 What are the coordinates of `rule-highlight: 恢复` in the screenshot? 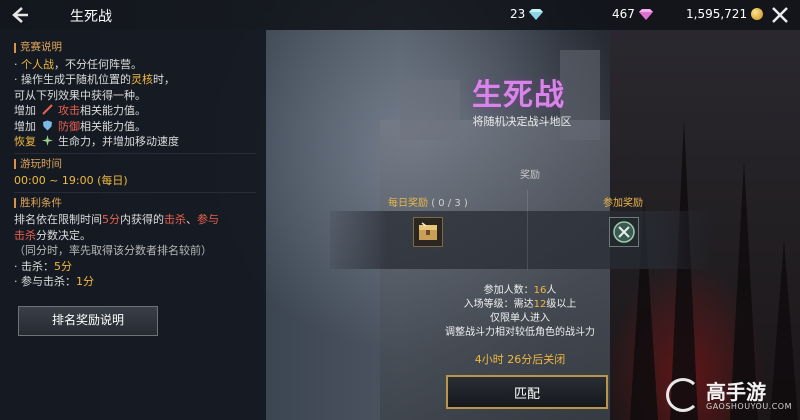 It's located at (25, 141).